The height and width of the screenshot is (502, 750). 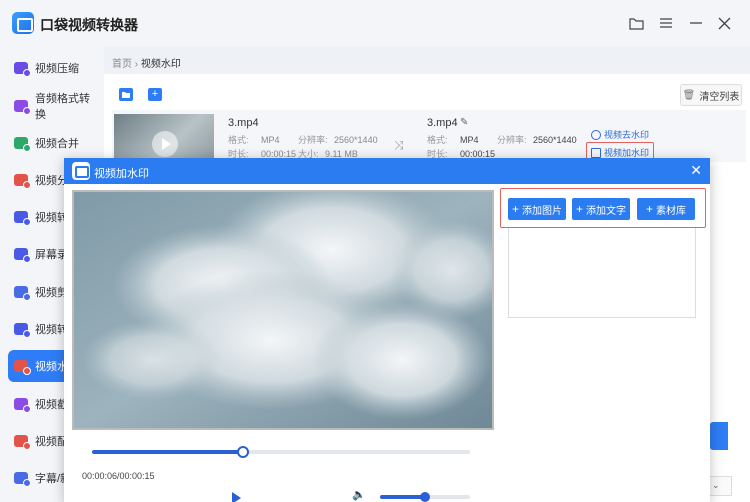 What do you see at coordinates (238, 140) in the screenshot?
I see `source-format-label: 格式:` at bounding box center [238, 140].